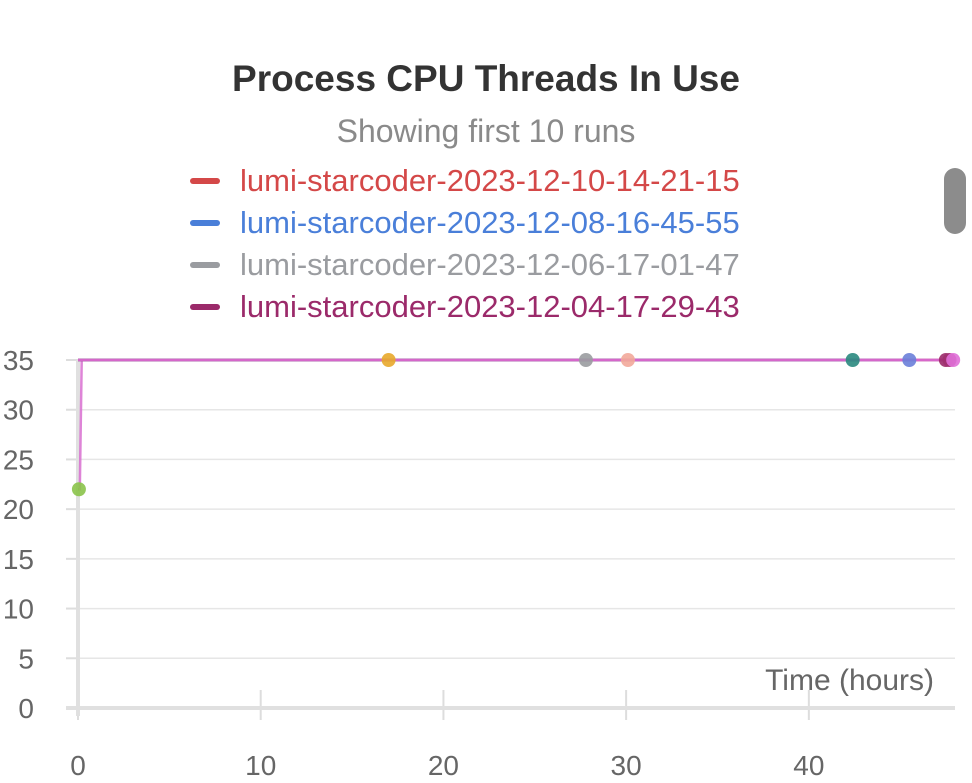 The width and height of the screenshot is (972, 783). I want to click on y-tick-label: 20, so click(18, 509).